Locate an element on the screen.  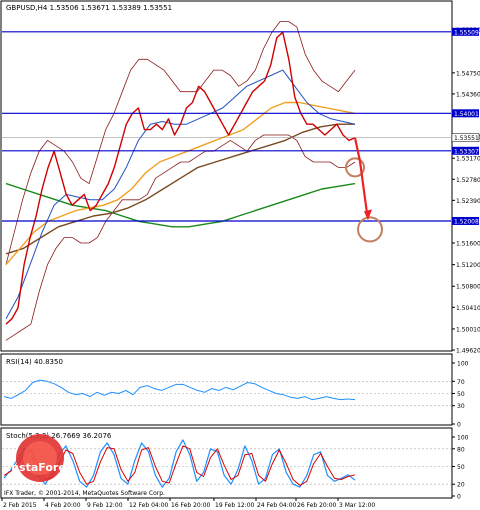
price-tick-label: 1.50800 is located at coordinates (468, 287).